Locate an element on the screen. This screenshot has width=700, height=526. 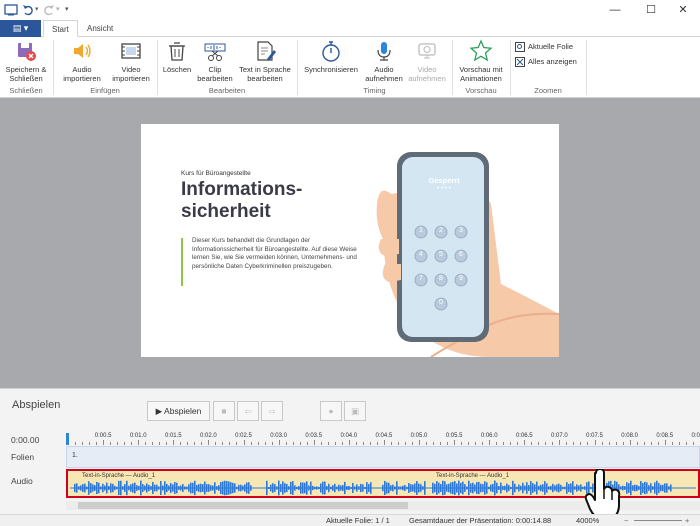
cut-clip-button: Clip bearbeiten is located at coordinates (215, 61).